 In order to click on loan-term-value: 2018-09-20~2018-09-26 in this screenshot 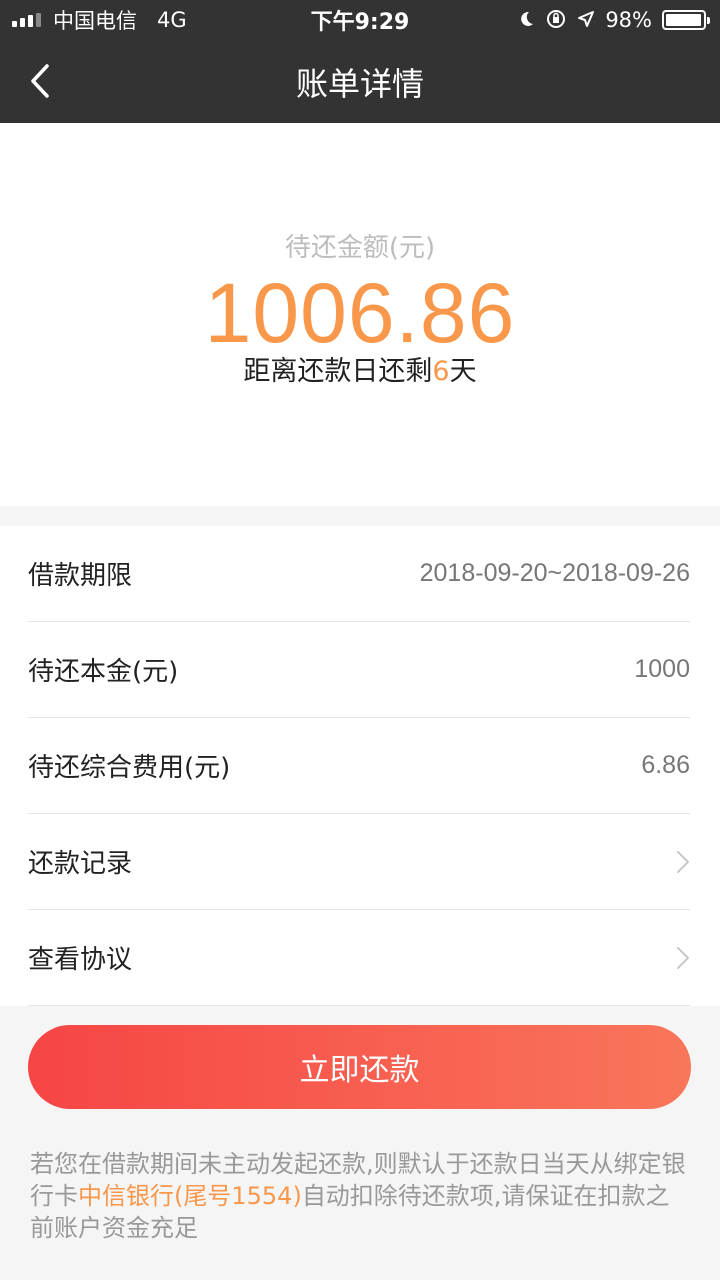, I will do `click(554, 573)`.